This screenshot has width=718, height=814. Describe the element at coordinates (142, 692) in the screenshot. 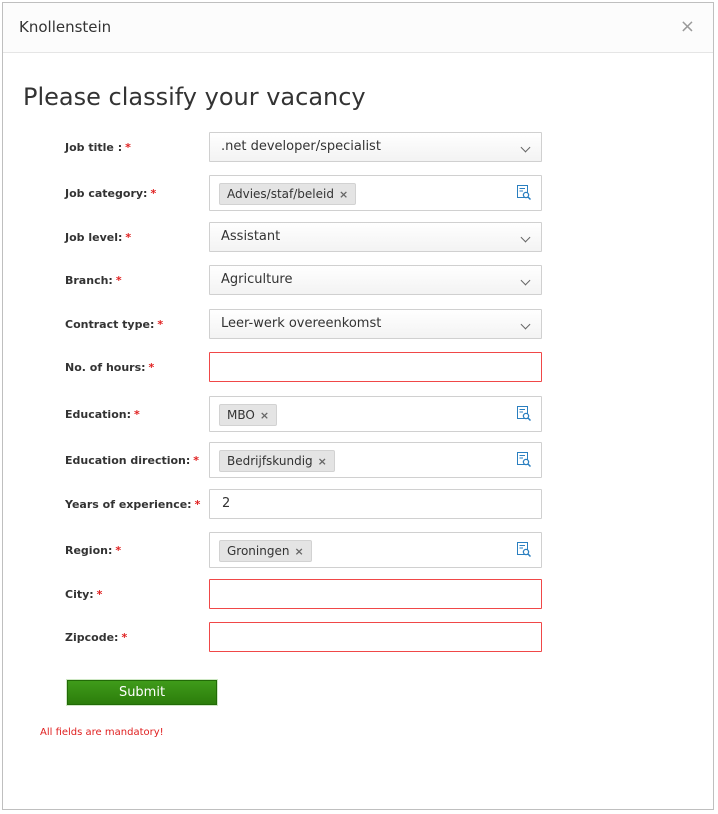

I see `submit-button: Submit` at that location.